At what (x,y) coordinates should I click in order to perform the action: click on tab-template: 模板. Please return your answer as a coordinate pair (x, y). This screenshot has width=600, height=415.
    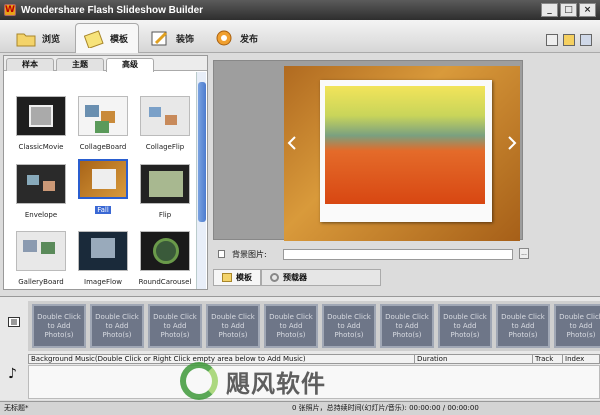
    Looking at the image, I should click on (107, 38).